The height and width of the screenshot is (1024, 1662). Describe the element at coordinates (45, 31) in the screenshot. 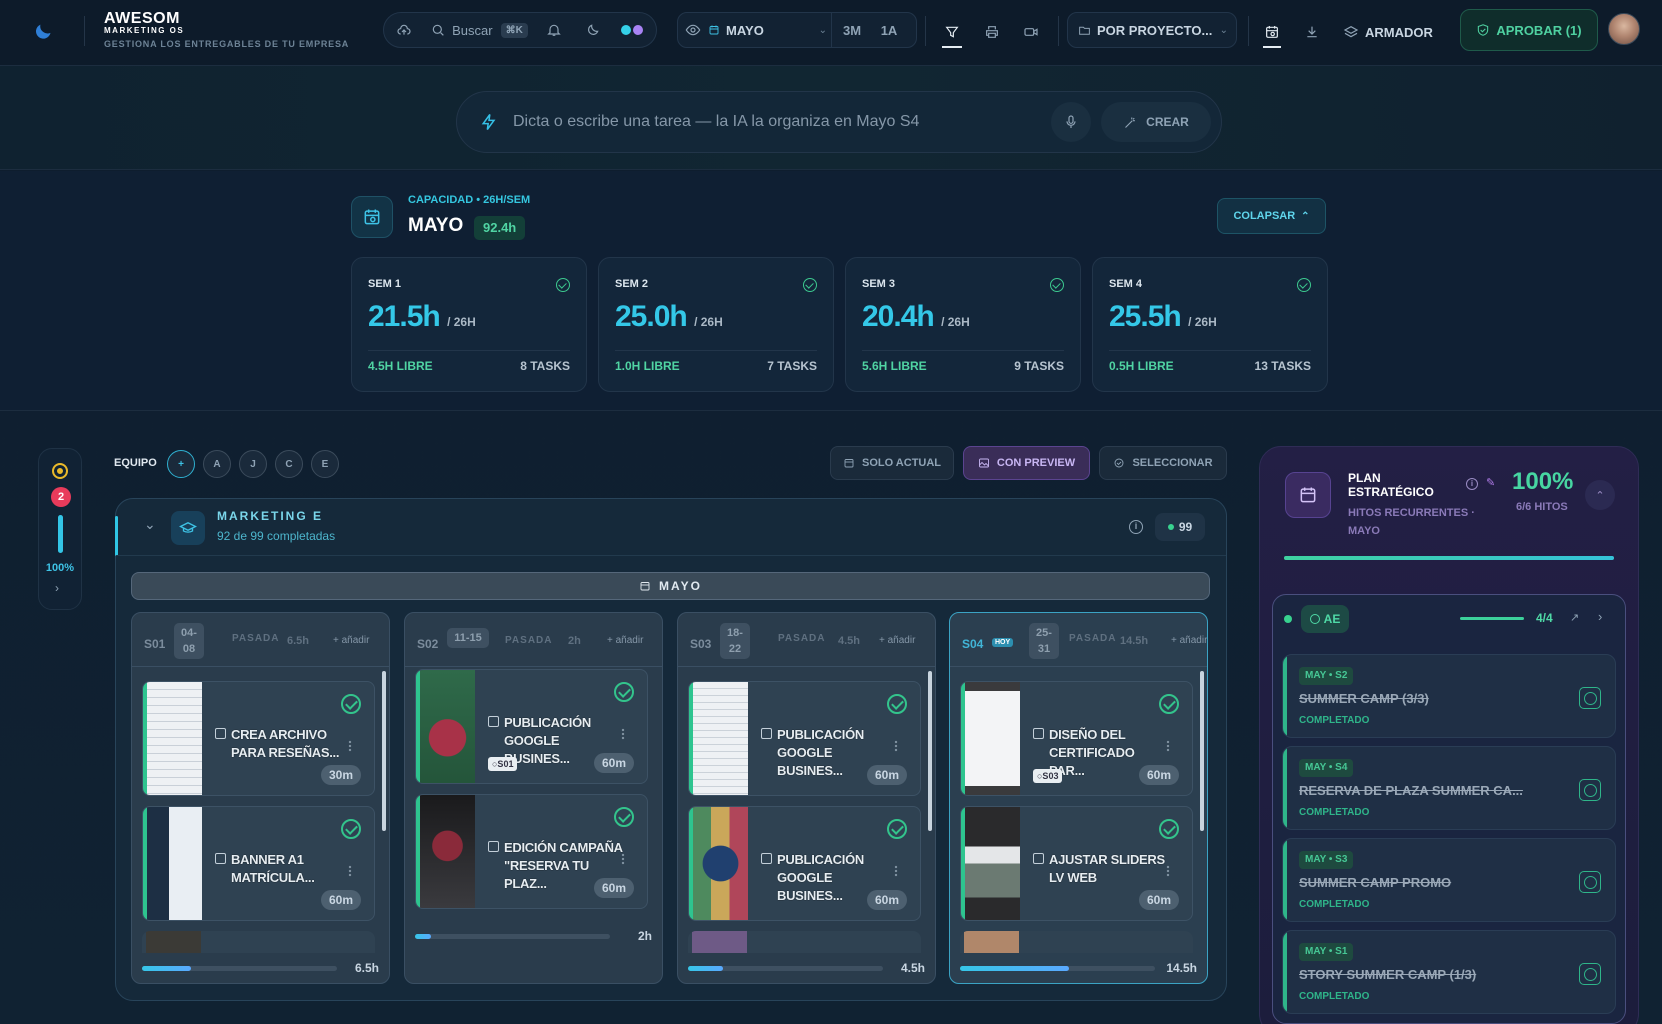

I see `moon-logo-icon` at that location.